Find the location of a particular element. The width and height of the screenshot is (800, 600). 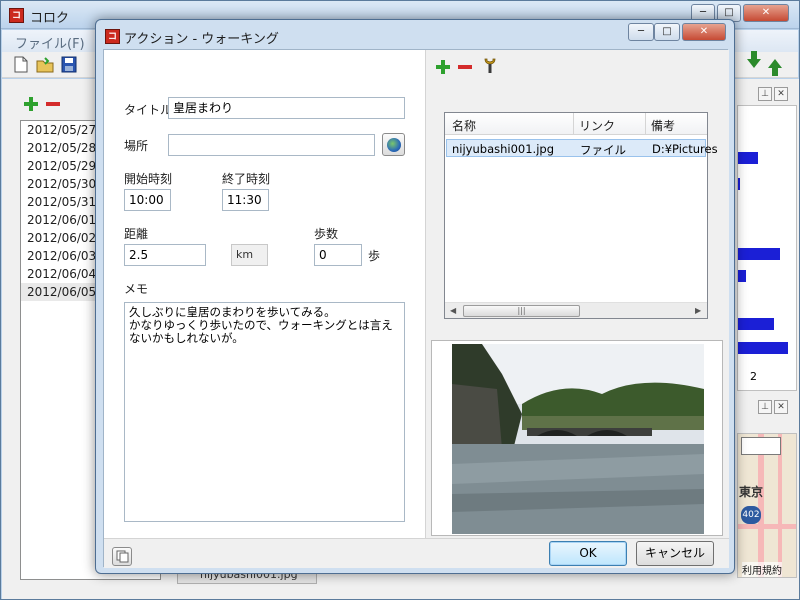

dialog-title-bar: コ アクション - ウォーキング ─ □ ✕ is located at coordinates (415, 35).